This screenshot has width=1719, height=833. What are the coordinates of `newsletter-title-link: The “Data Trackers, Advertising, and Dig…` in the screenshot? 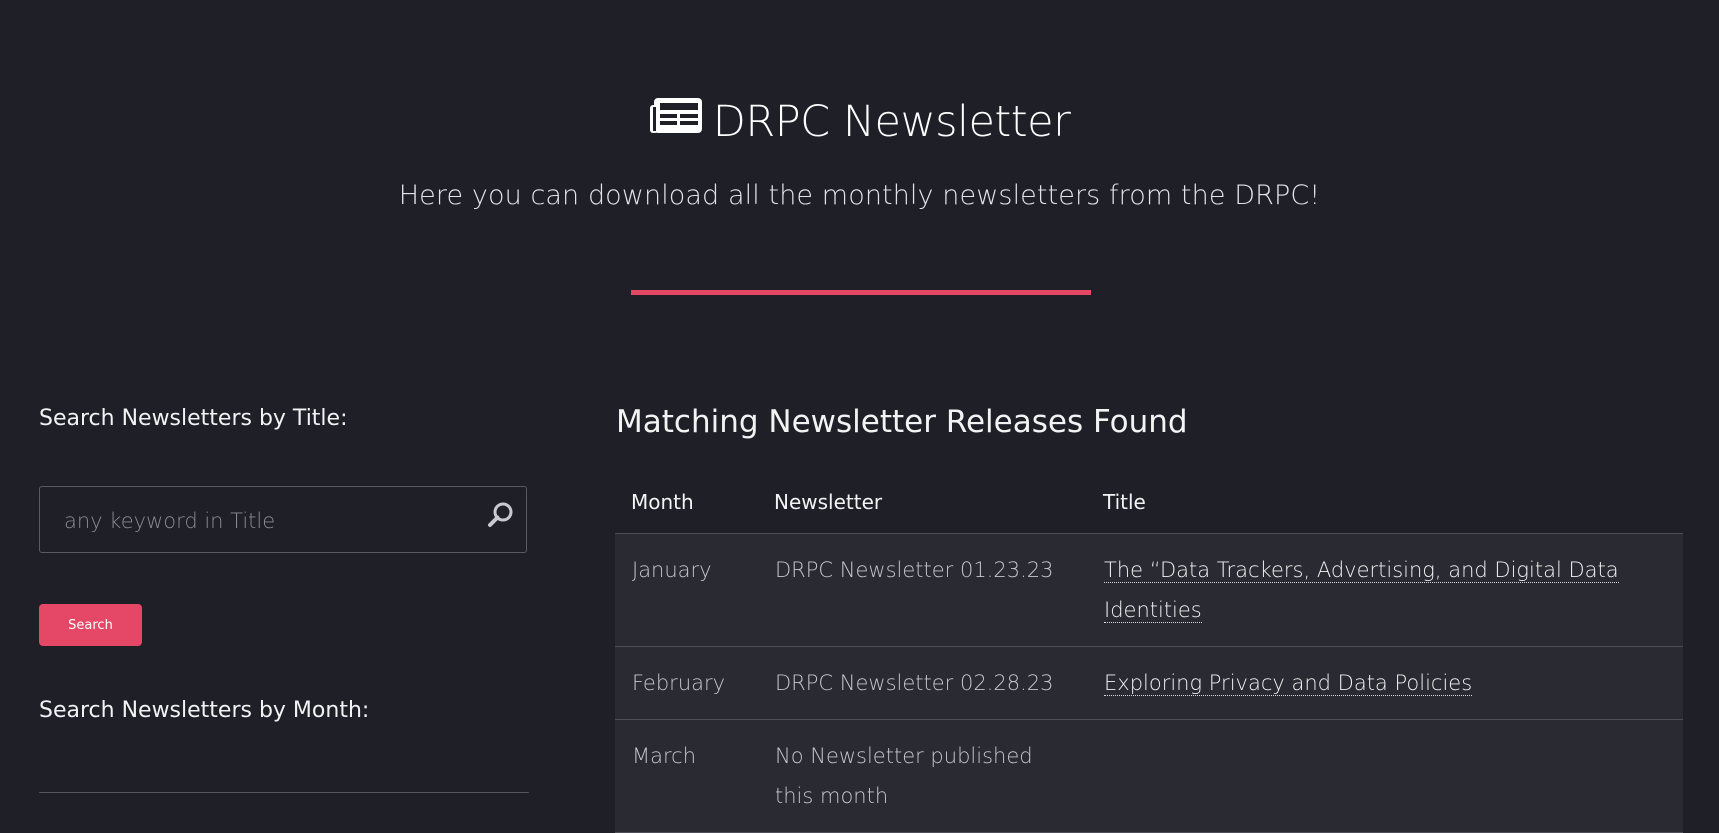 It's located at (1361, 590).